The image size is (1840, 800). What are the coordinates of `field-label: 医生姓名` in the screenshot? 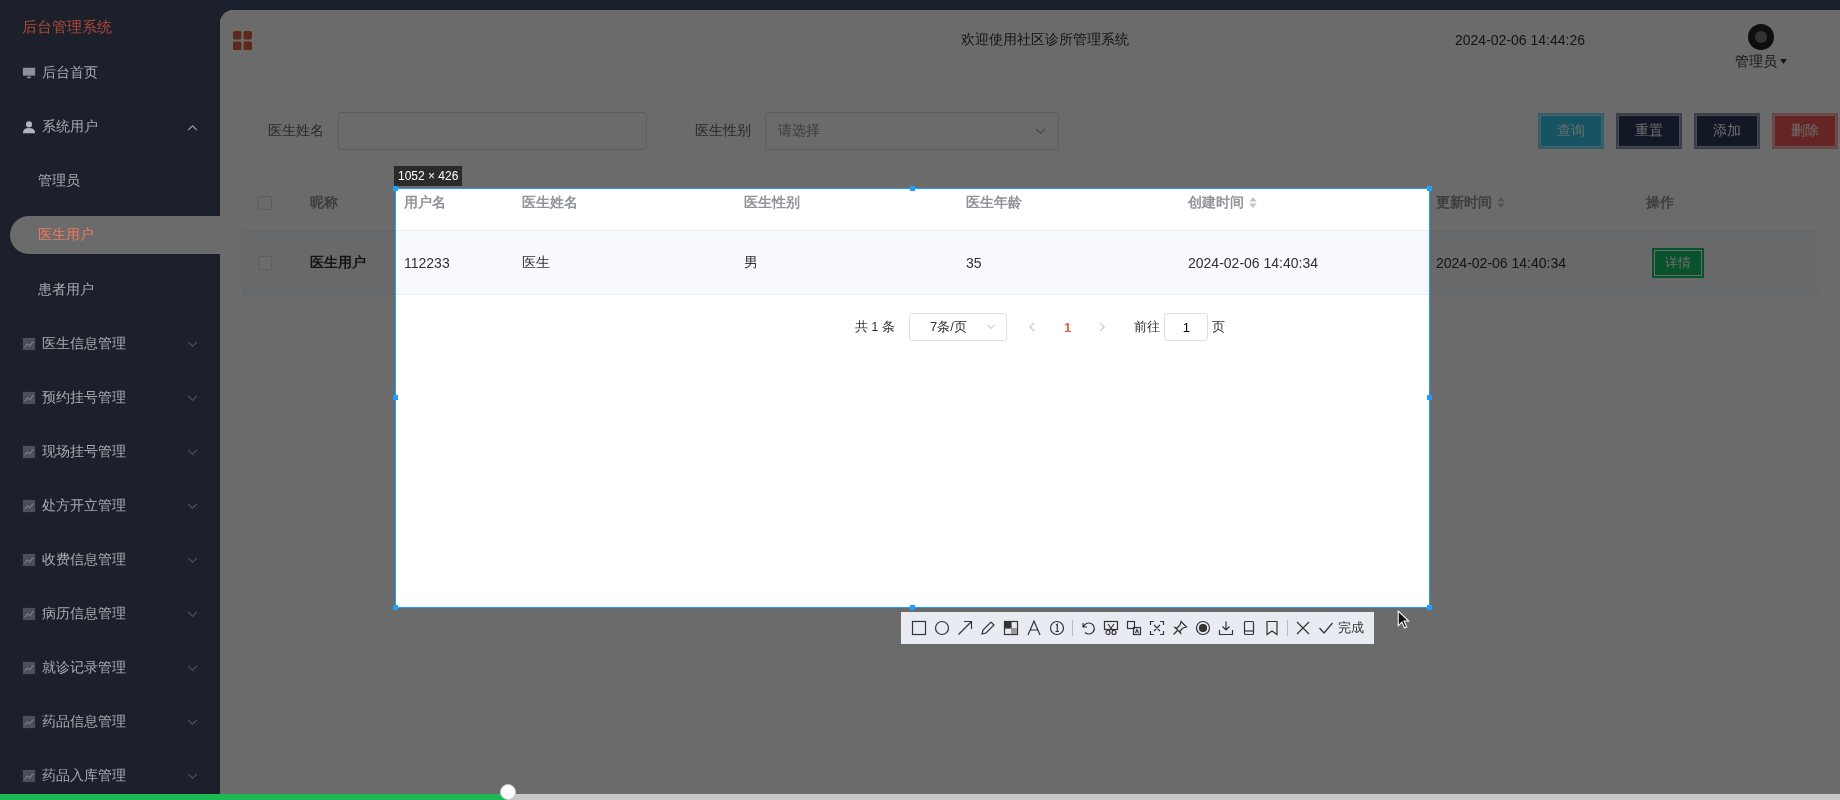 It's located at (296, 131).